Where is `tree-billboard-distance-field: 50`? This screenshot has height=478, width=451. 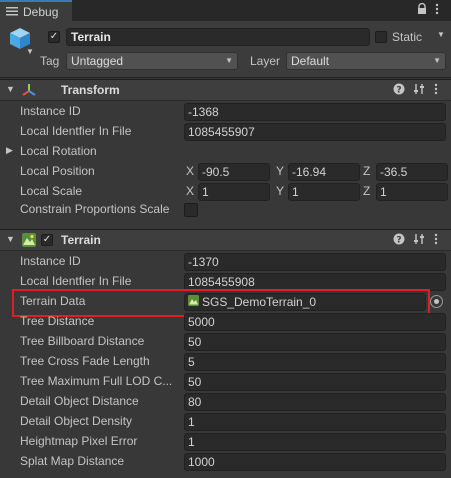 tree-billboard-distance-field: 50 is located at coordinates (315, 342).